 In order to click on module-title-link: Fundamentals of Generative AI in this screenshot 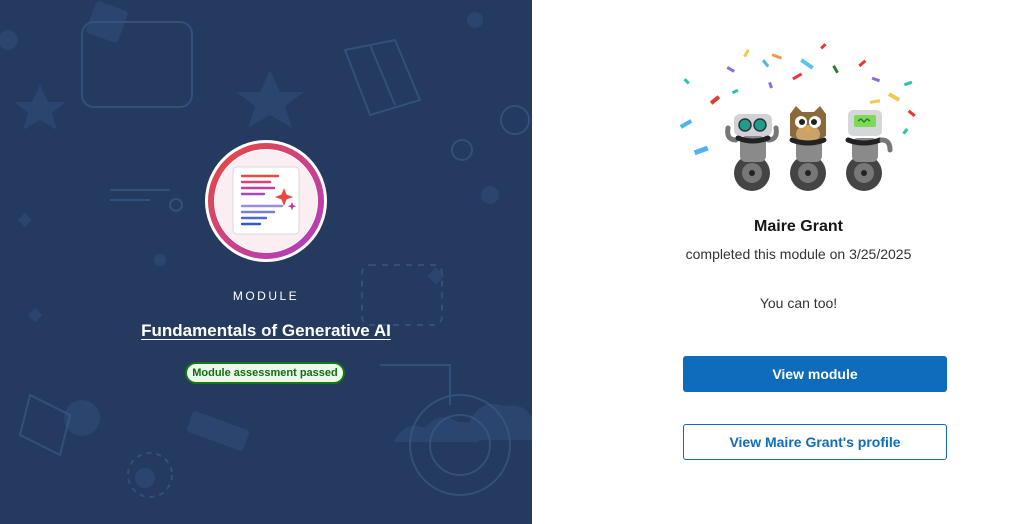, I will do `click(266, 331)`.